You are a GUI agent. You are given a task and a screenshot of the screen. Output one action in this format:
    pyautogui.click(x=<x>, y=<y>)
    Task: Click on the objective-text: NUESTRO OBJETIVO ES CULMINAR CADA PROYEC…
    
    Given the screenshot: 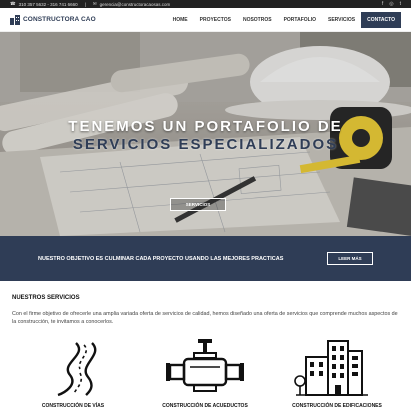 What is the action you would take?
    pyautogui.click(x=161, y=258)
    